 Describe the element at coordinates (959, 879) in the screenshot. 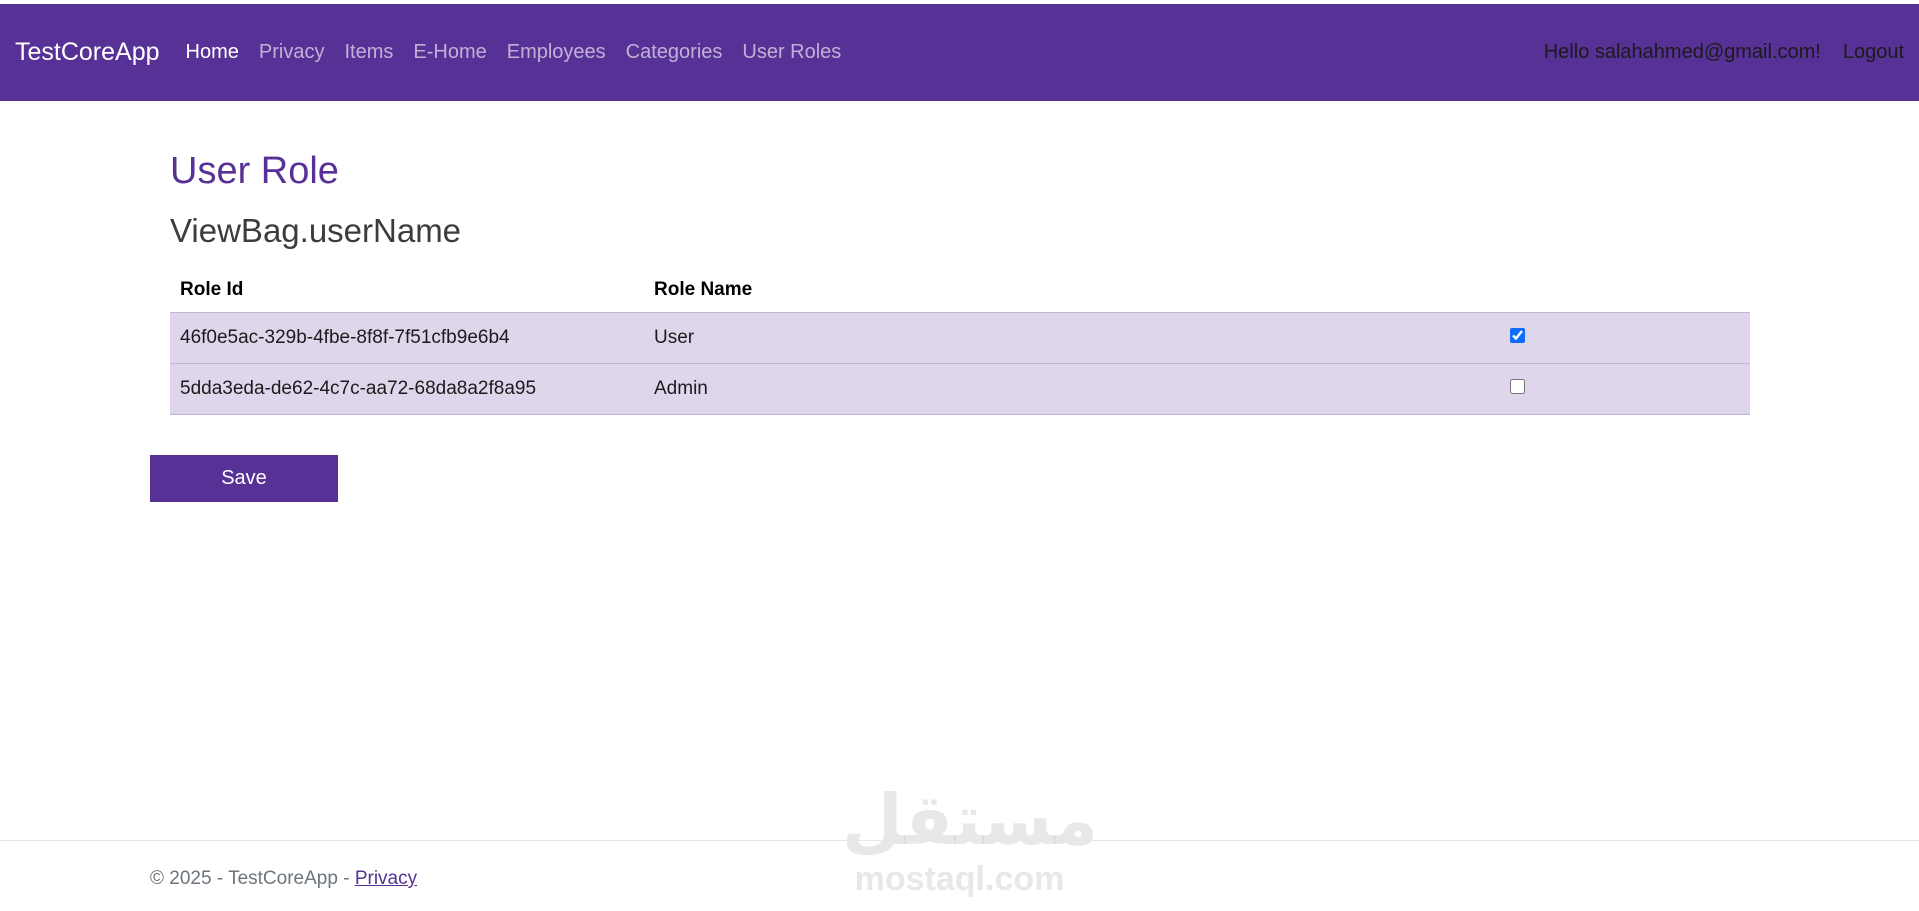

I see `watermark-latin-text: mostaql.com` at that location.